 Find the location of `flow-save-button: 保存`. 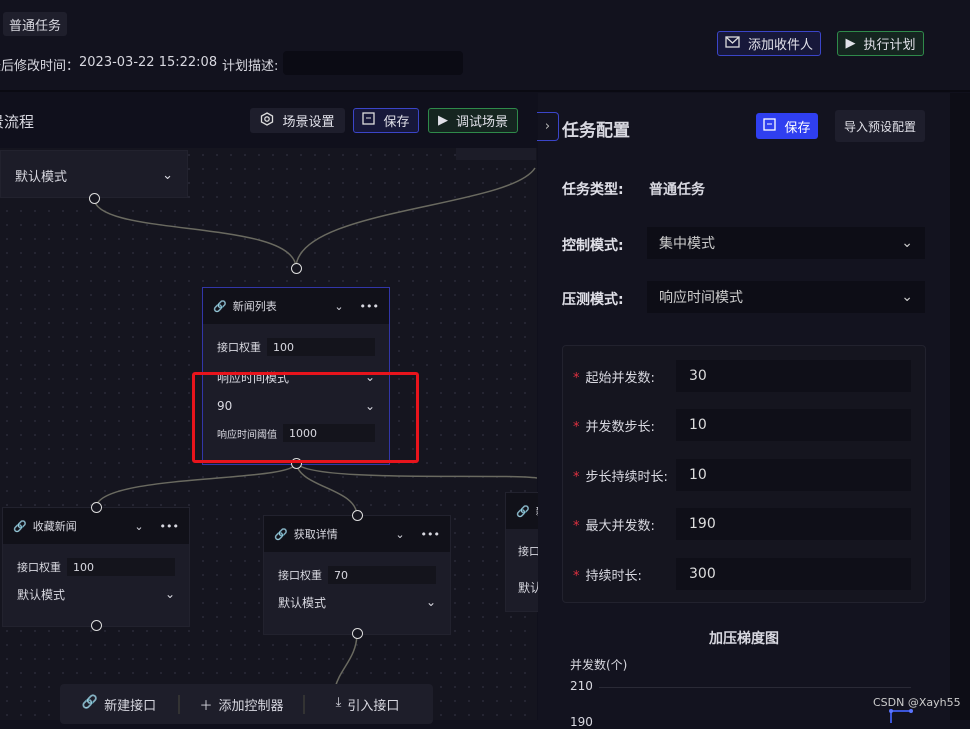

flow-save-button: 保存 is located at coordinates (386, 120).